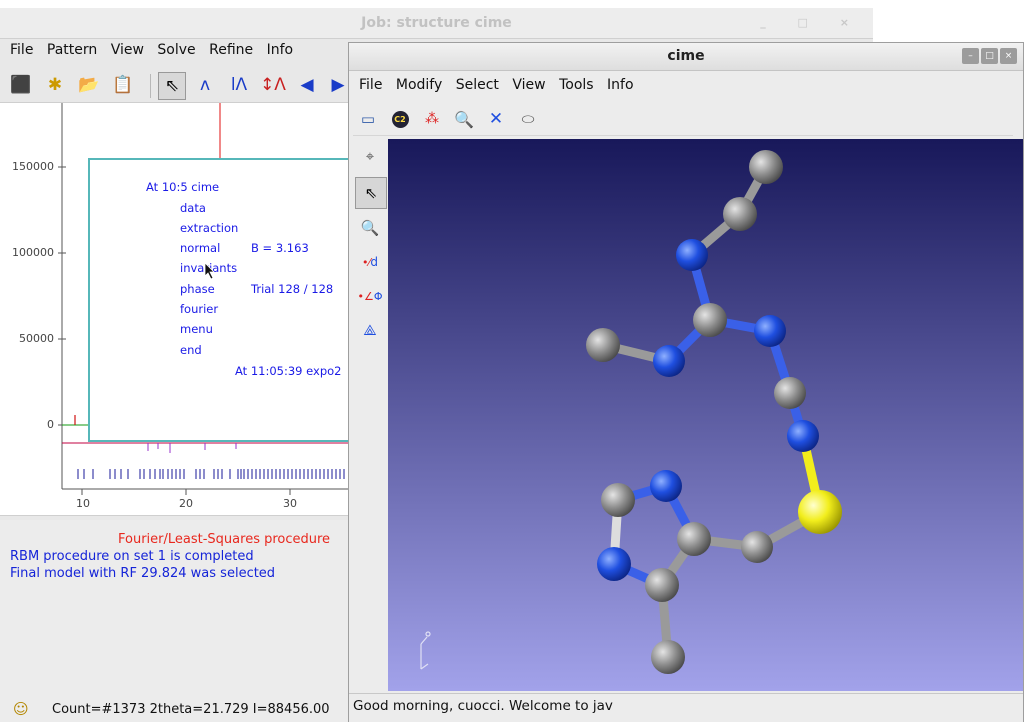 The image size is (1024, 722). Describe the element at coordinates (156, 55) in the screenshot. I see `expo-menubar: File Pattern View Solve Refine Info` at that location.